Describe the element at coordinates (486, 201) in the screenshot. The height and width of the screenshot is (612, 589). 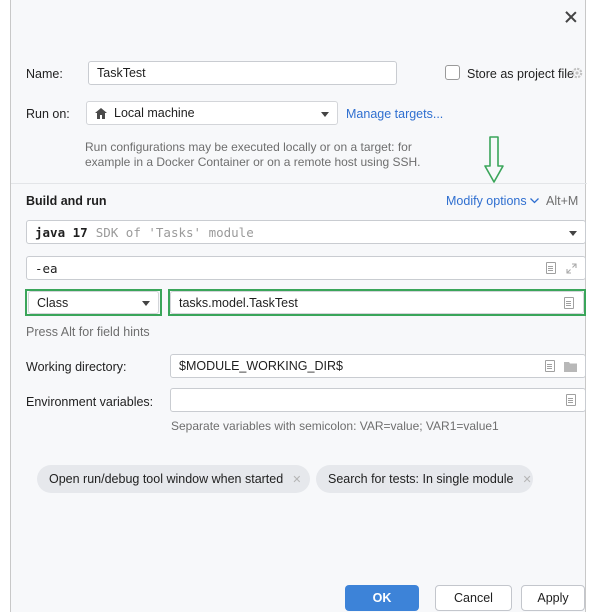
I see `modify-options-link: Modify options` at that location.